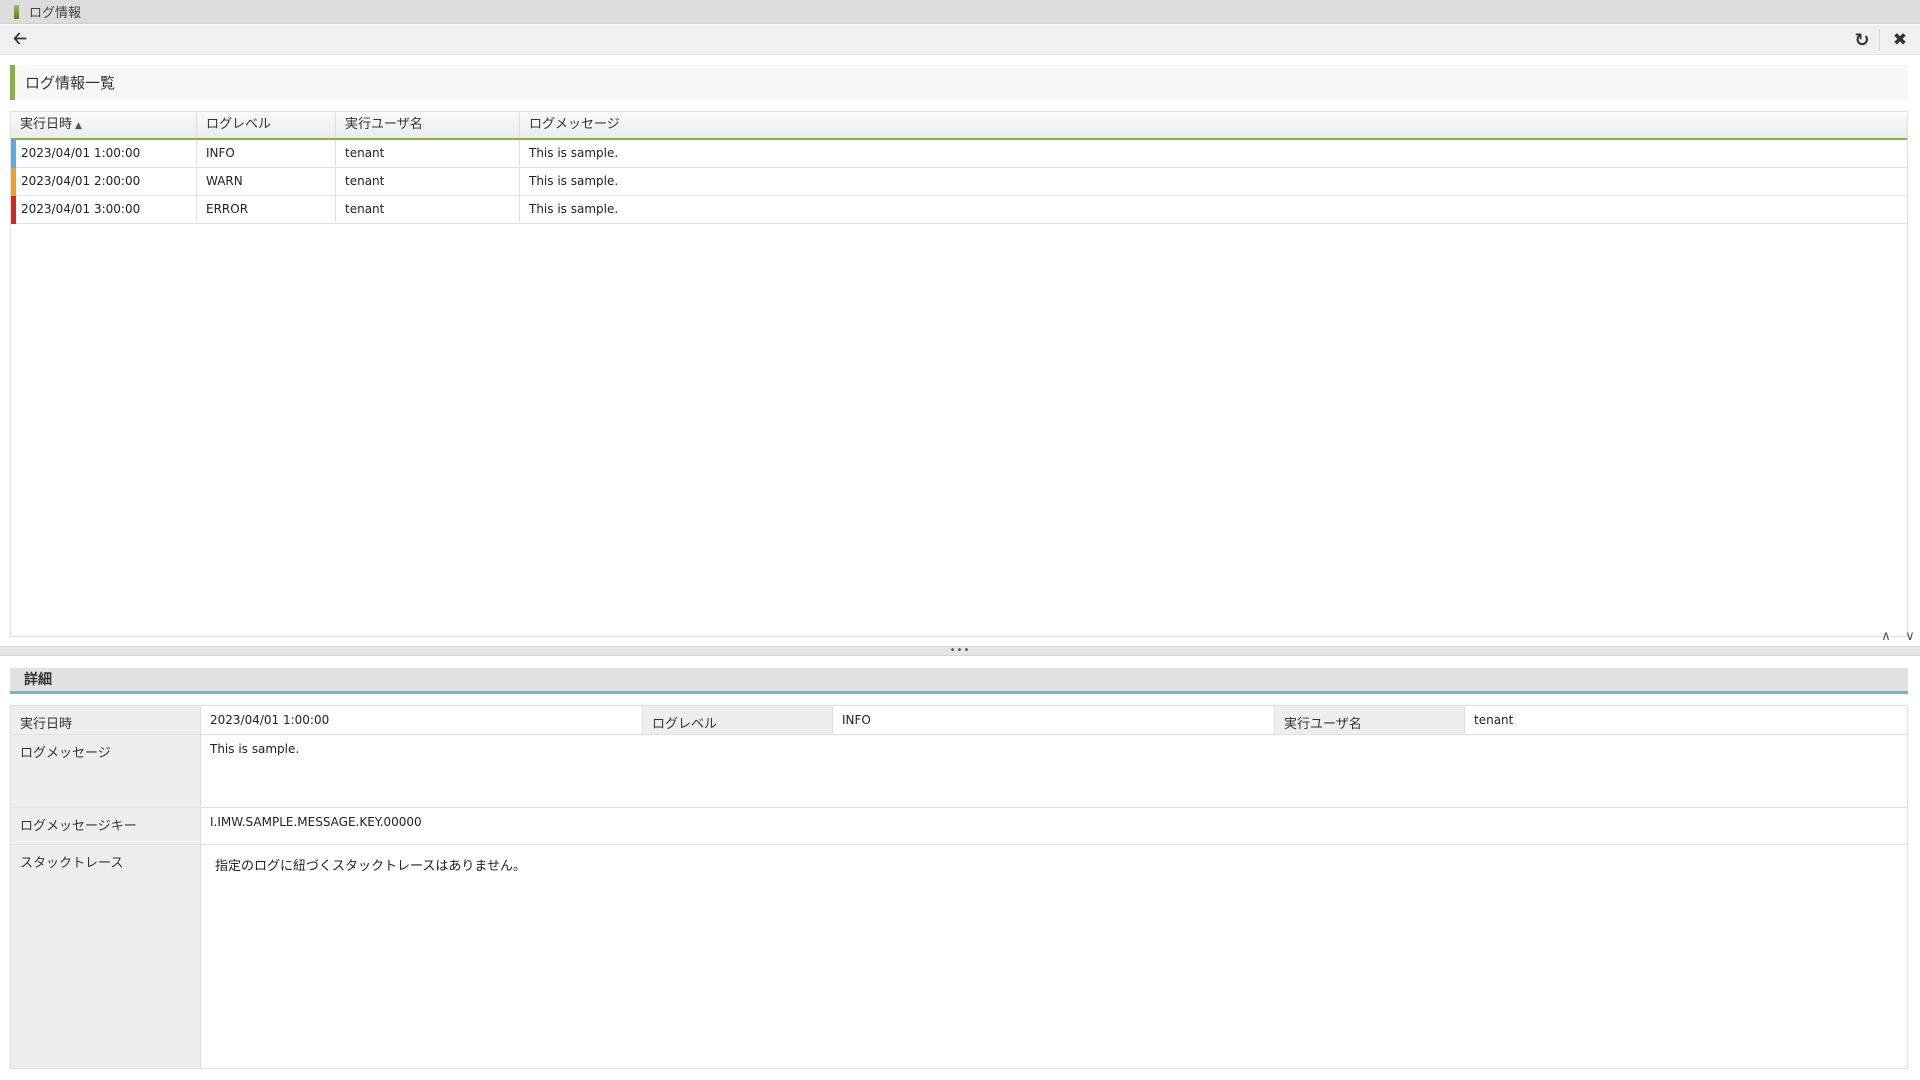 The image size is (1920, 1080). What do you see at coordinates (266, 209) in the screenshot?
I see `cell-level: ERROR` at bounding box center [266, 209].